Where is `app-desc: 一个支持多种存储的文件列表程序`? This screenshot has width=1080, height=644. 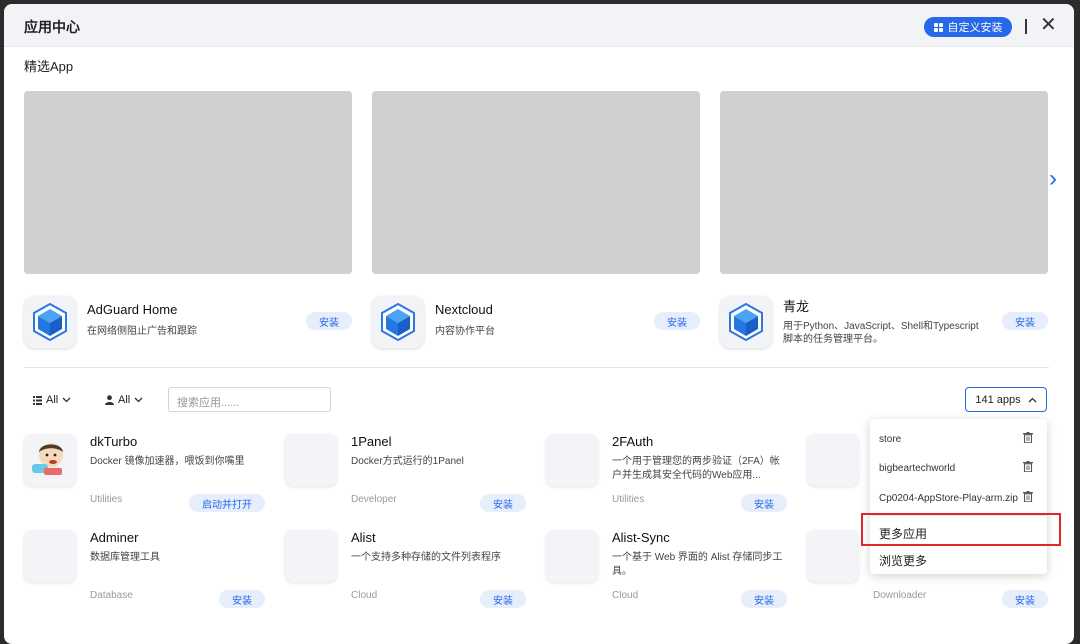
app-desc: 一个支持多种存储的文件列表程序 is located at coordinates (426, 557).